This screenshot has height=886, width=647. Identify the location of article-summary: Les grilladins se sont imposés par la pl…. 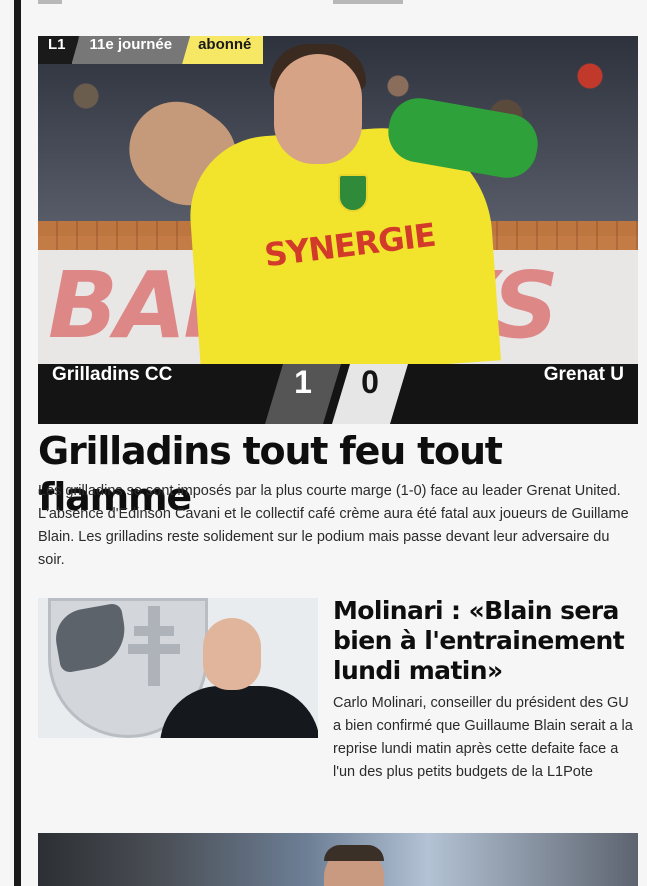
(333, 525).